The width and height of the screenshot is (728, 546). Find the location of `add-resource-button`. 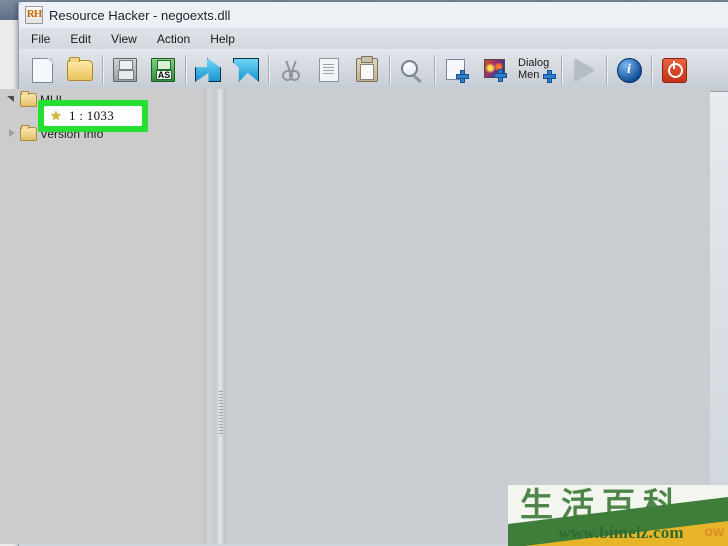

add-resource-button is located at coordinates (457, 70).